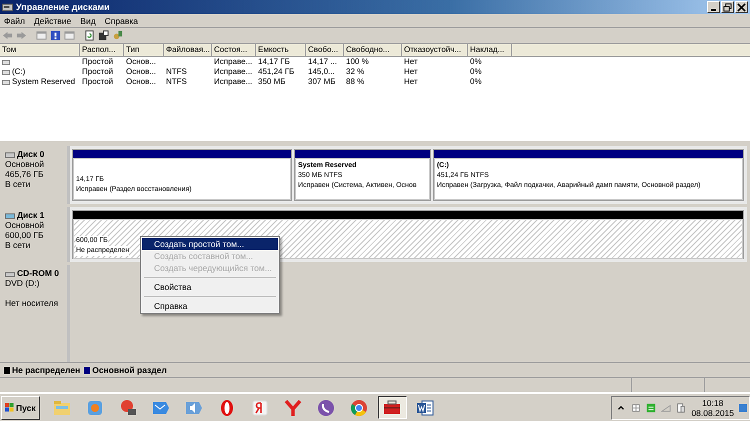 The width and height of the screenshot is (750, 421). What do you see at coordinates (128, 408) in the screenshot?
I see `camera-icon` at bounding box center [128, 408].